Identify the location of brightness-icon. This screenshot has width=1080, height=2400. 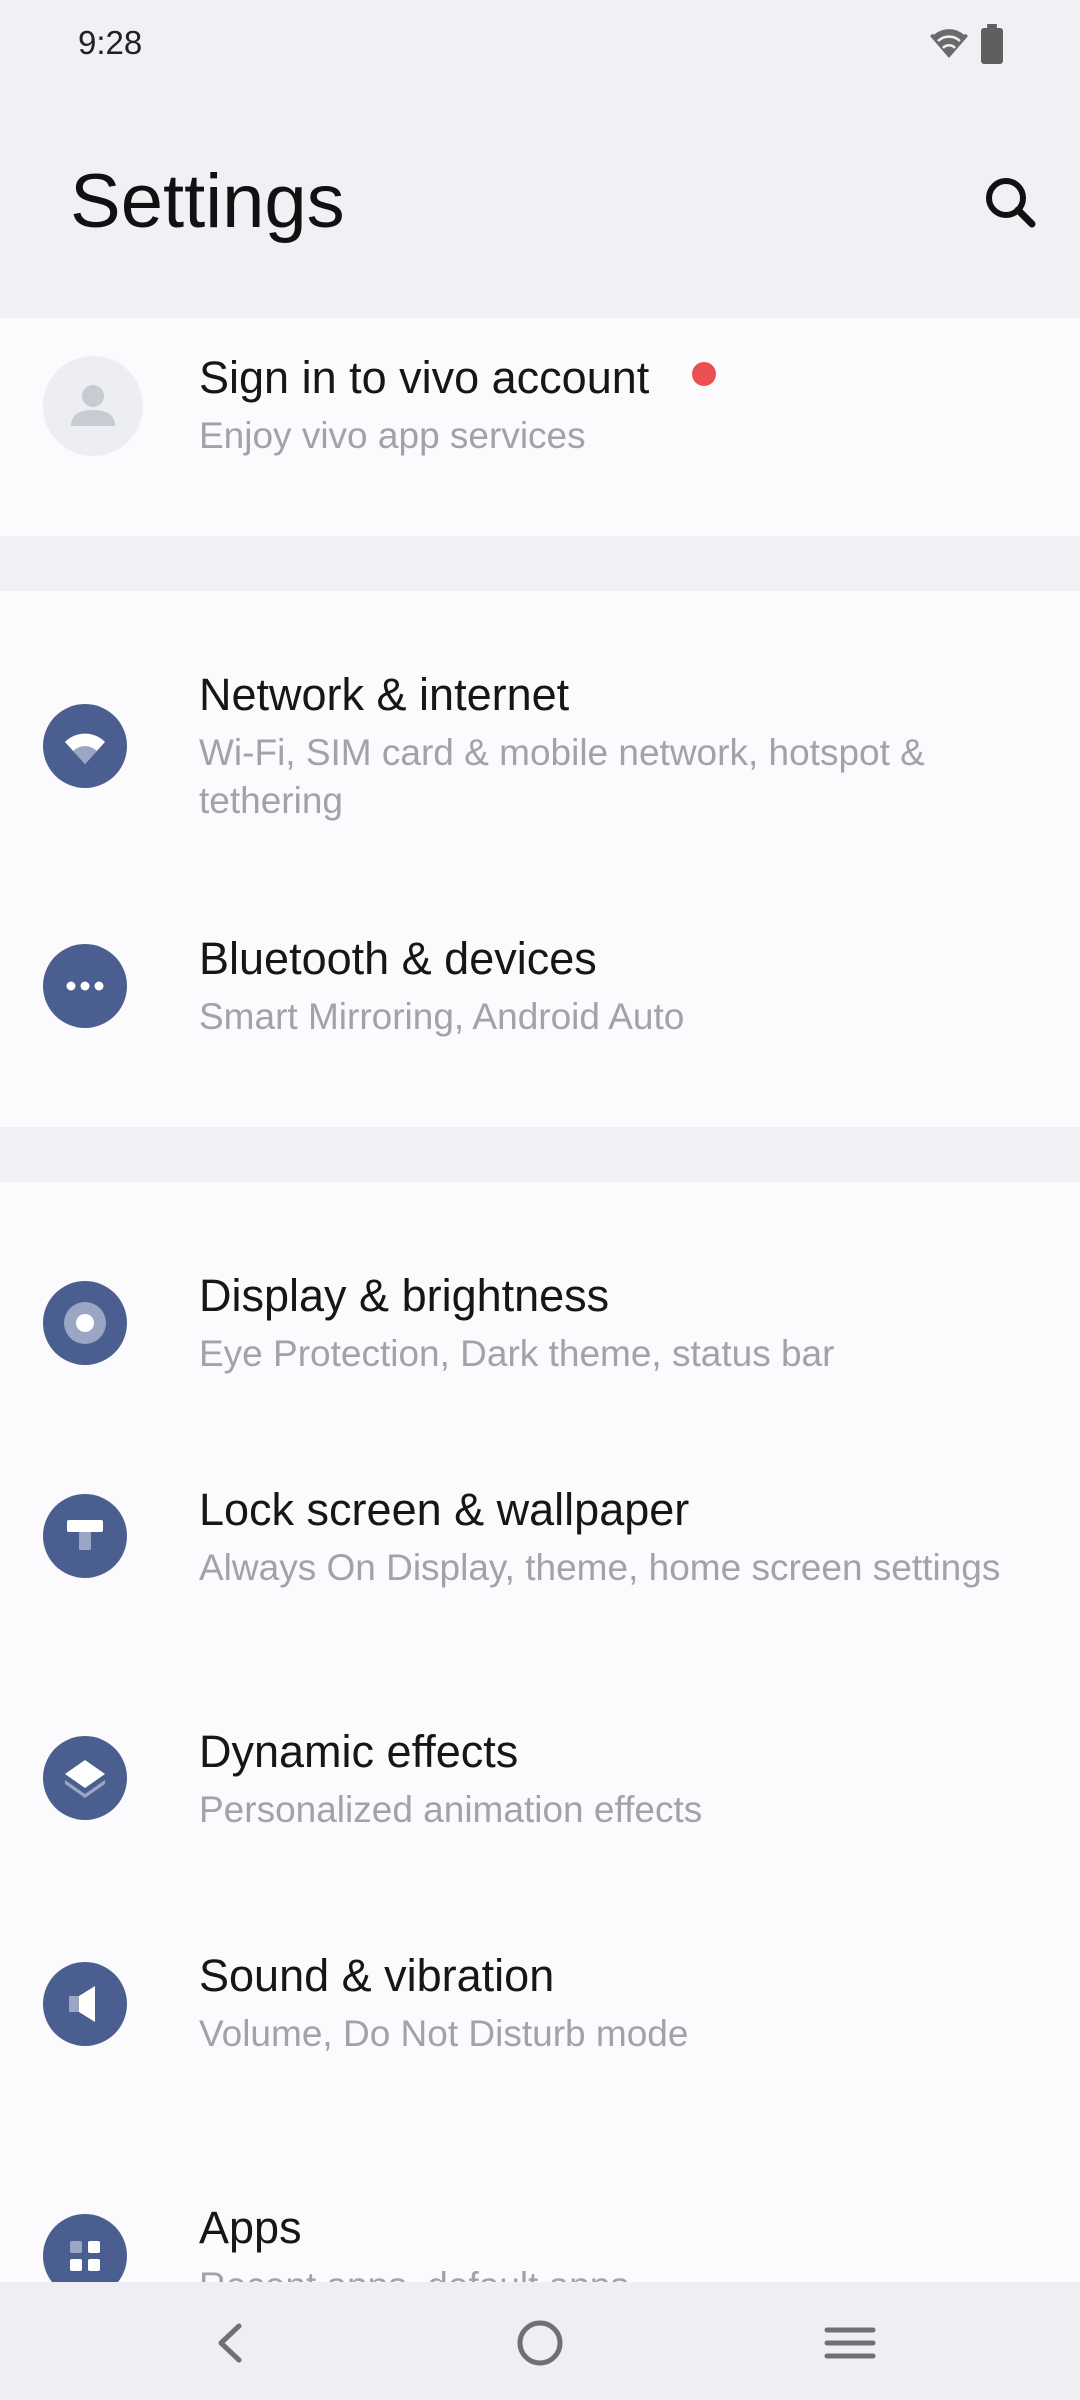
(85, 1323).